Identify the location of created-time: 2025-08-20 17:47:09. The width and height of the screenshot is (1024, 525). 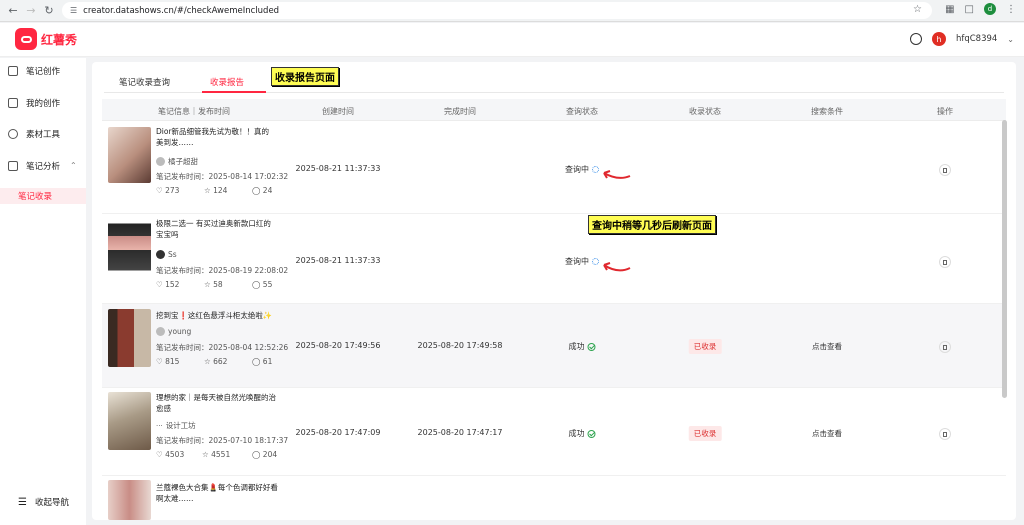
(338, 432).